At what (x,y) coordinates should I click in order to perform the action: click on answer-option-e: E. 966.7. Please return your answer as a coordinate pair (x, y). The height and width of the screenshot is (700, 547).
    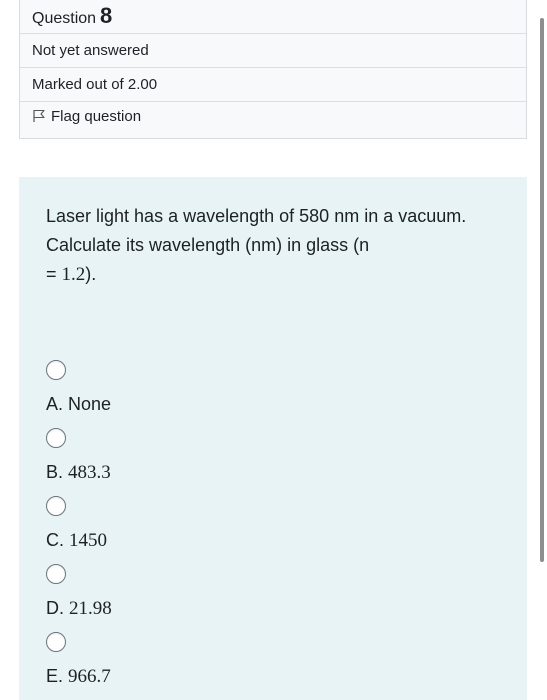
    Looking at the image, I should click on (196, 659).